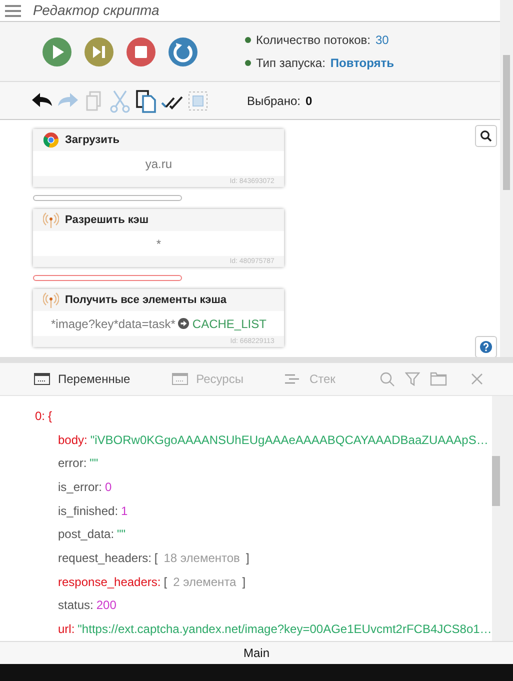  Describe the element at coordinates (159, 244) in the screenshot. I see `block-parameter: *` at that location.